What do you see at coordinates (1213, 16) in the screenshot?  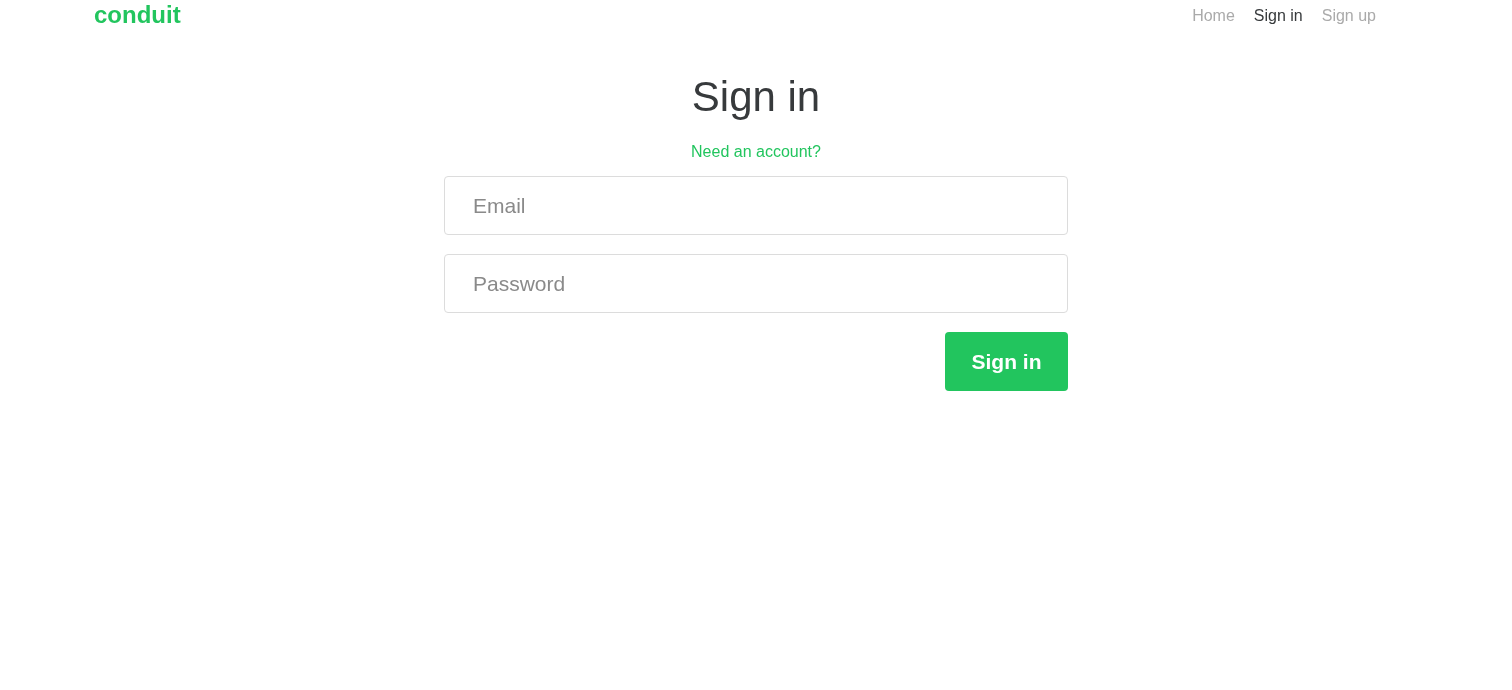 I see `nav-link: Home` at bounding box center [1213, 16].